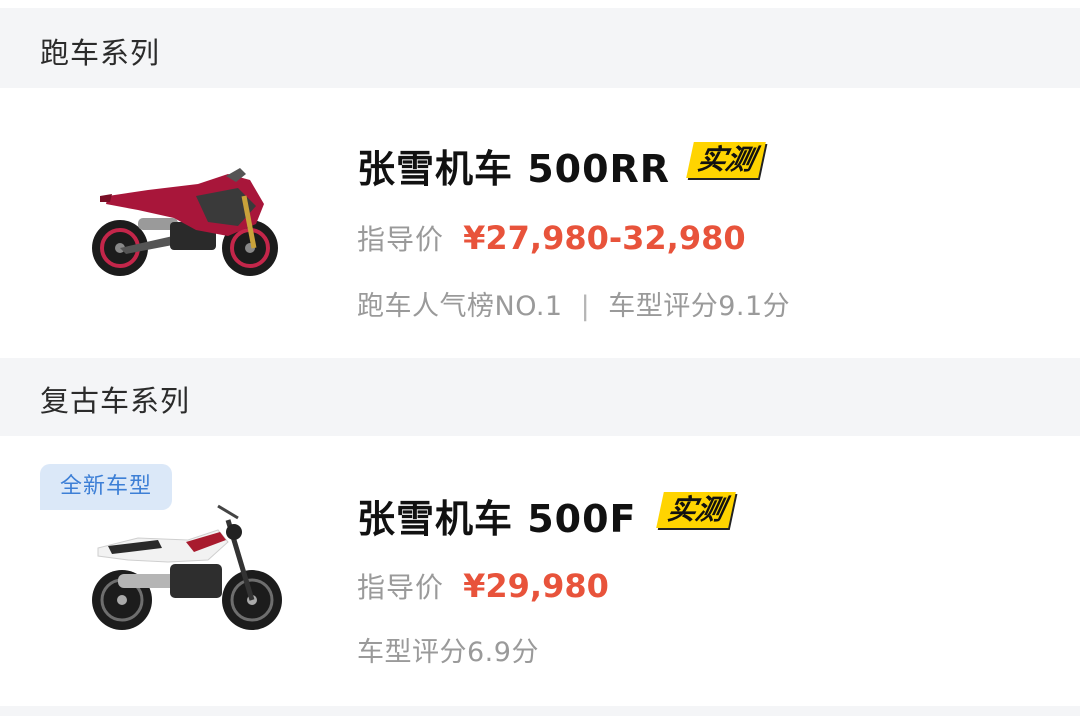  I want to click on model-name: 张雪机车 500RR, so click(513, 165).